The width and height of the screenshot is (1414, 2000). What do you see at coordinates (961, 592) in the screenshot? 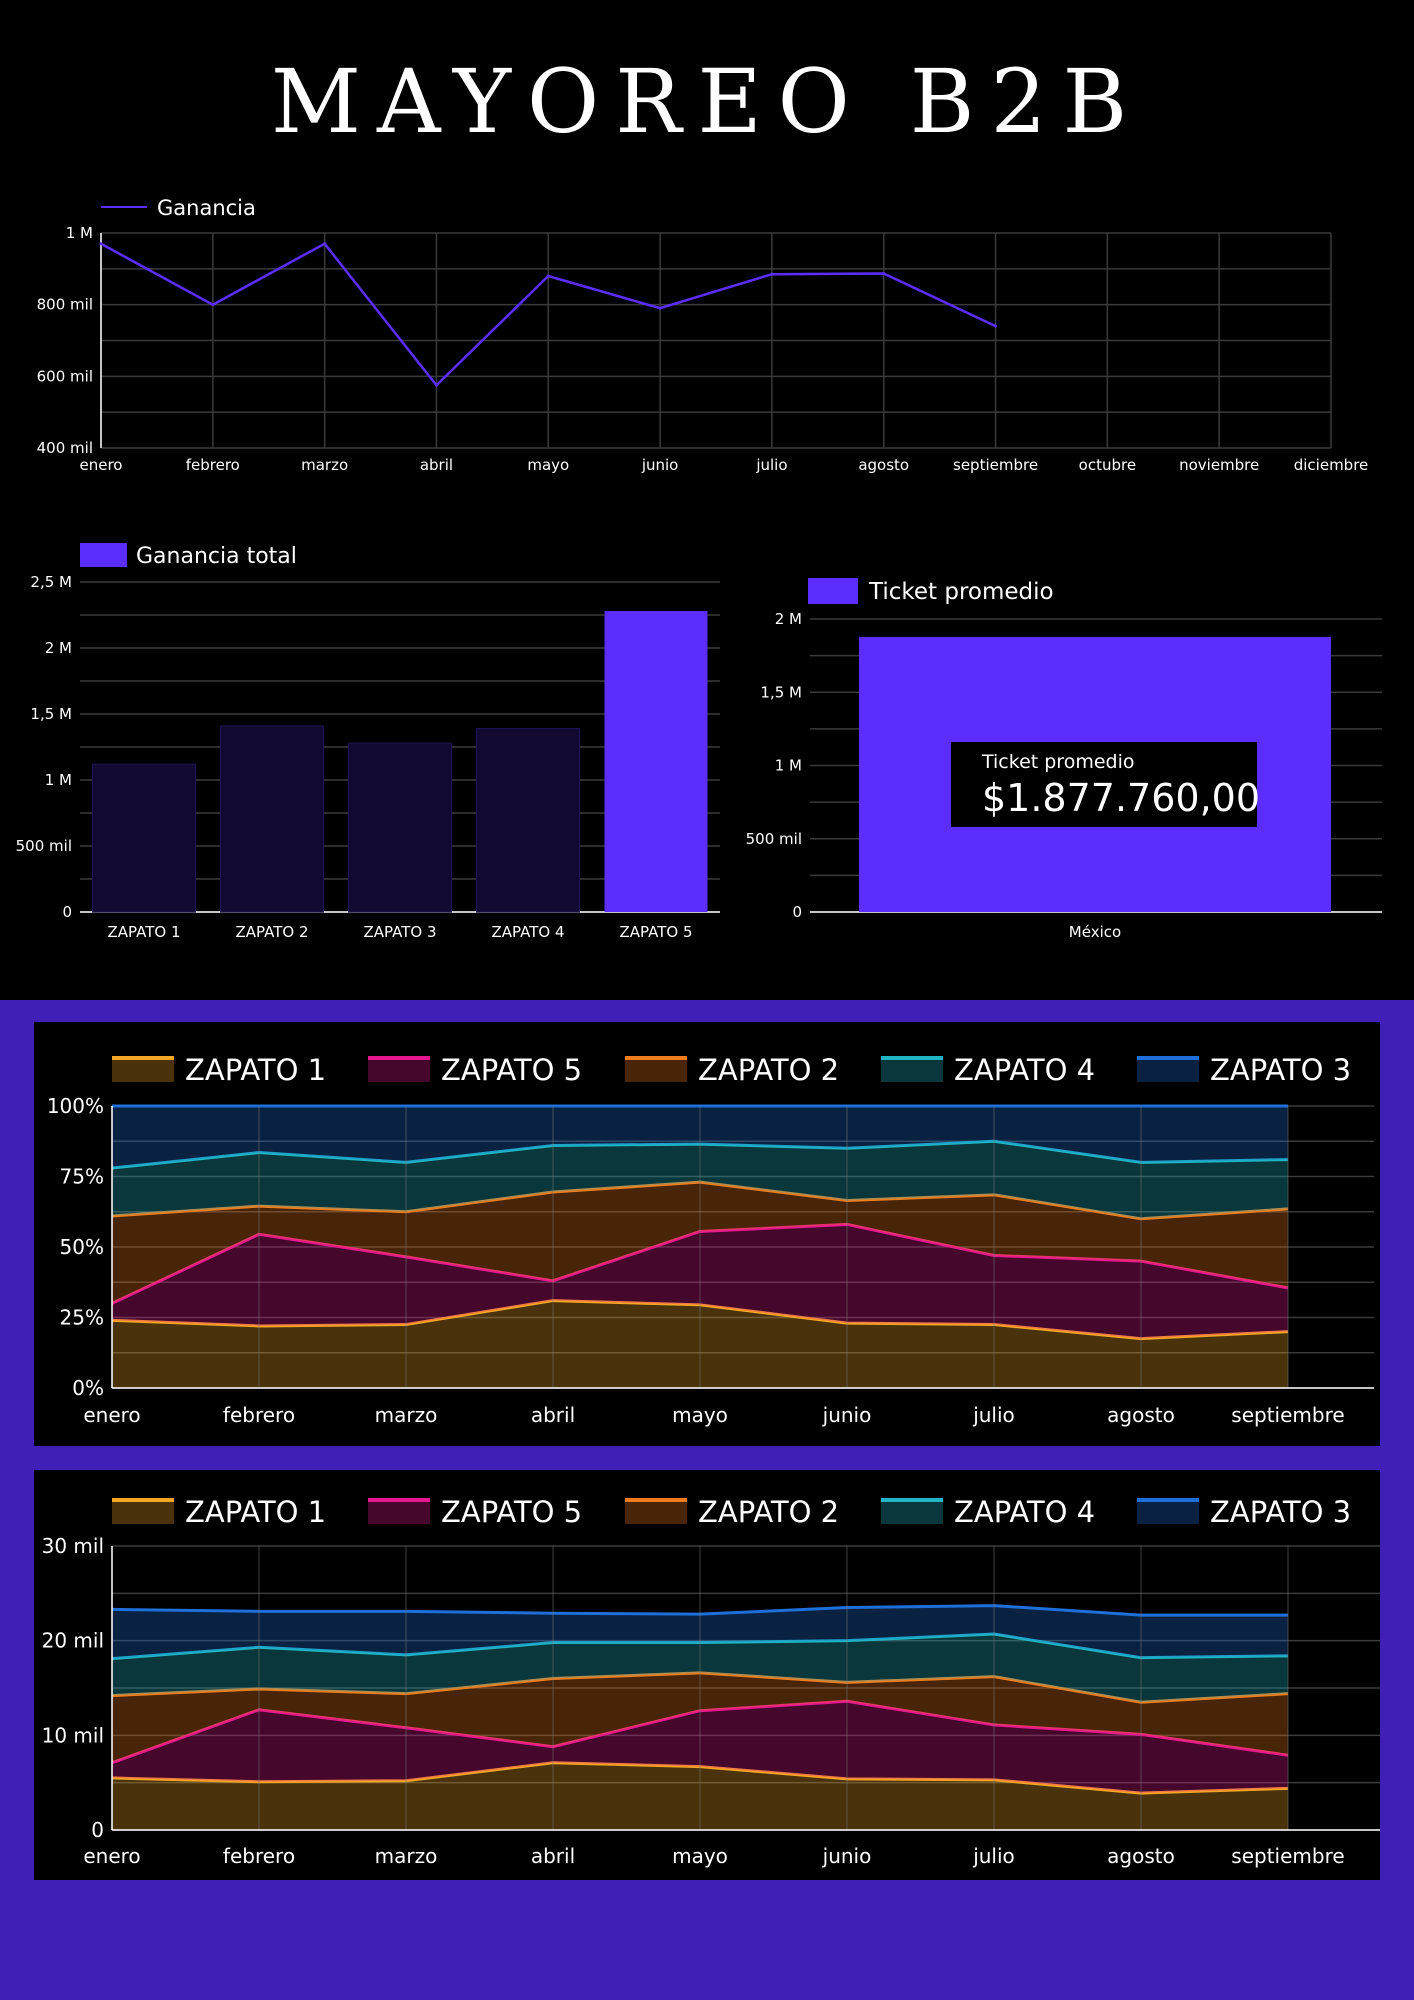
I see `legend-label-ticket-promedio: Ticket promedio` at bounding box center [961, 592].